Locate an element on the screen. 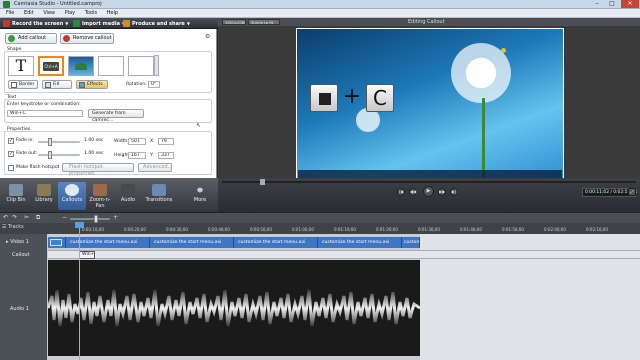 The width and height of the screenshot is (640, 360). menu-file: File is located at coordinates (10, 13).